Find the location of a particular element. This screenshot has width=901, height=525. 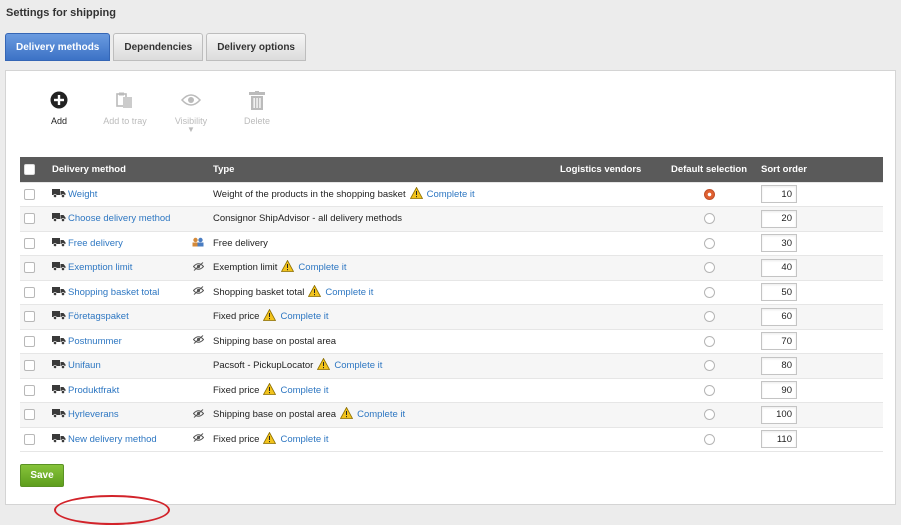

save-button: Save is located at coordinates (42, 475).